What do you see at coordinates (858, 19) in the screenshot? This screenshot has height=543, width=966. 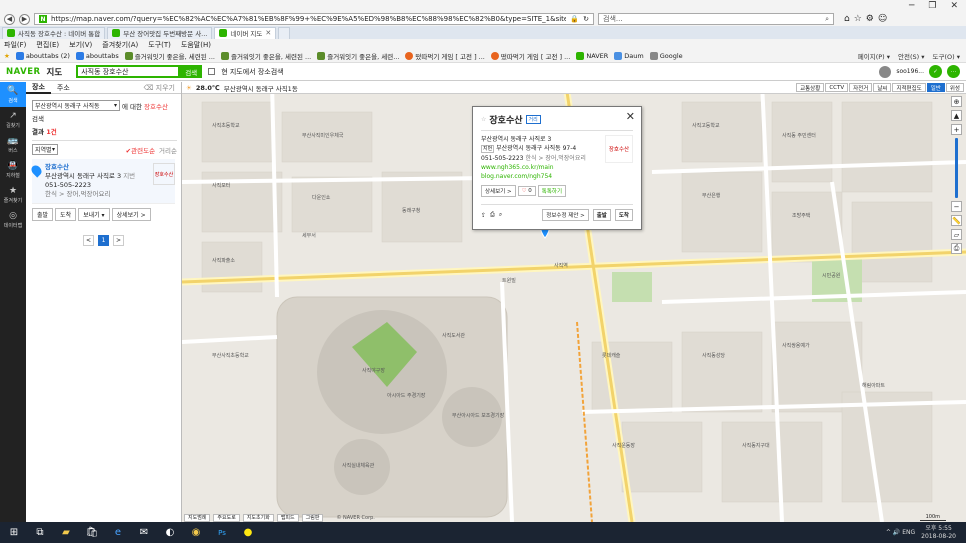 I see `favorites-star-icon: ☆` at bounding box center [858, 19].